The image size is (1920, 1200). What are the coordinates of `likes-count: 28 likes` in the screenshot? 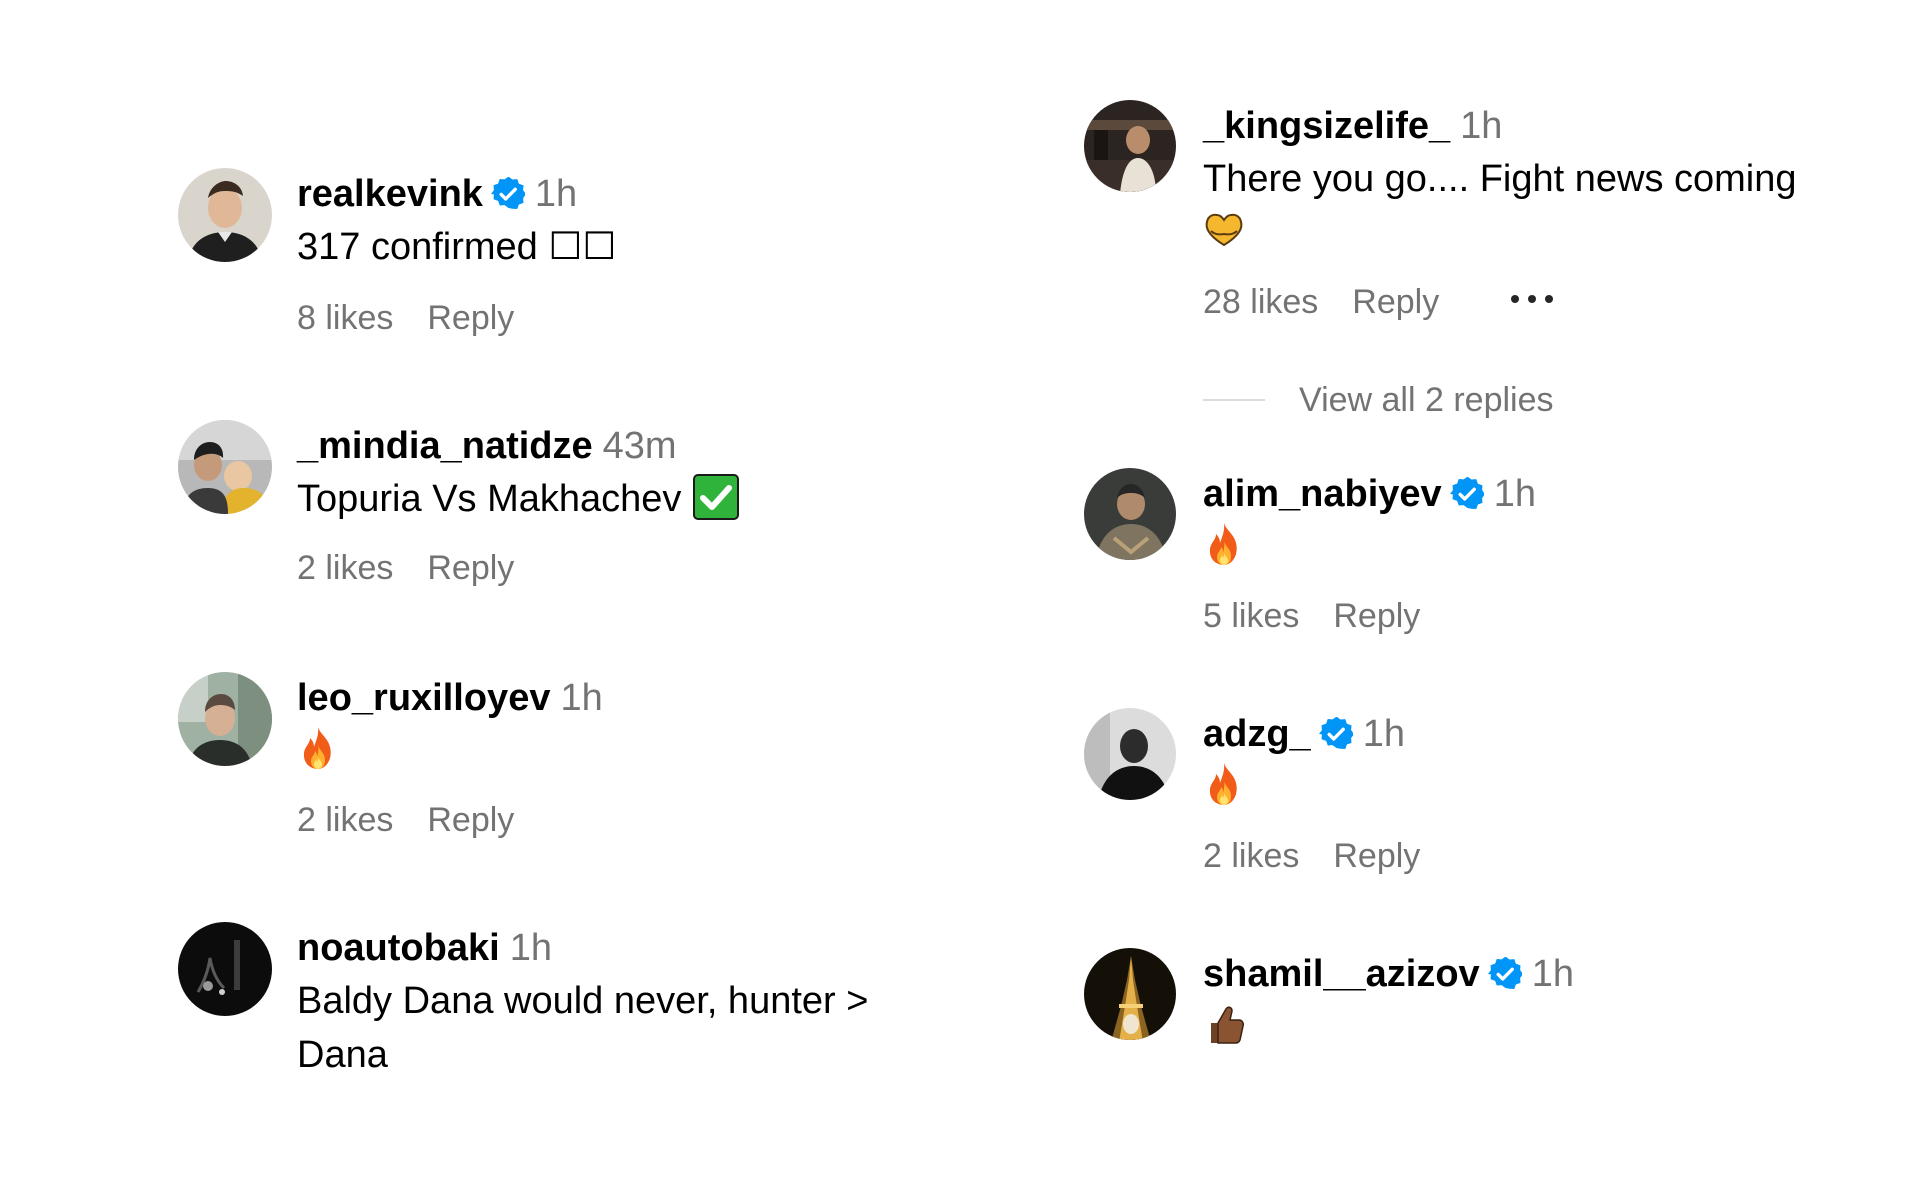 It's located at (1260, 302).